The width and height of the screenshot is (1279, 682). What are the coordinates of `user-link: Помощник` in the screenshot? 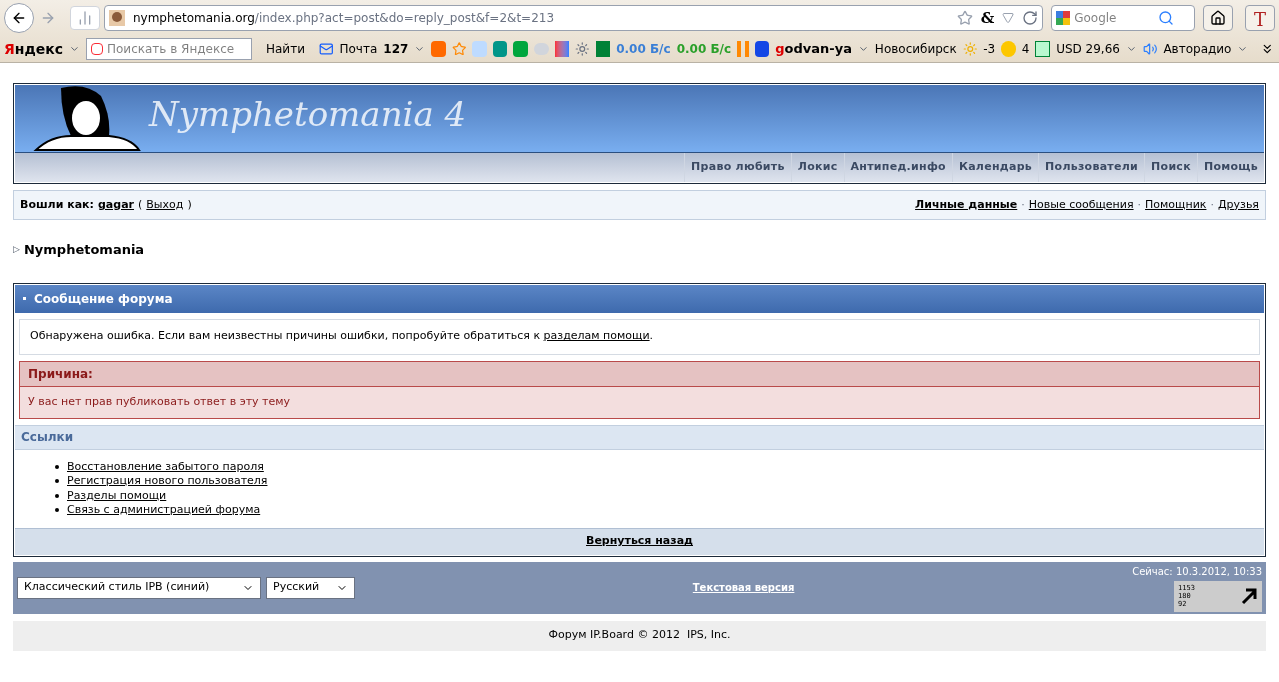 It's located at (1176, 205).